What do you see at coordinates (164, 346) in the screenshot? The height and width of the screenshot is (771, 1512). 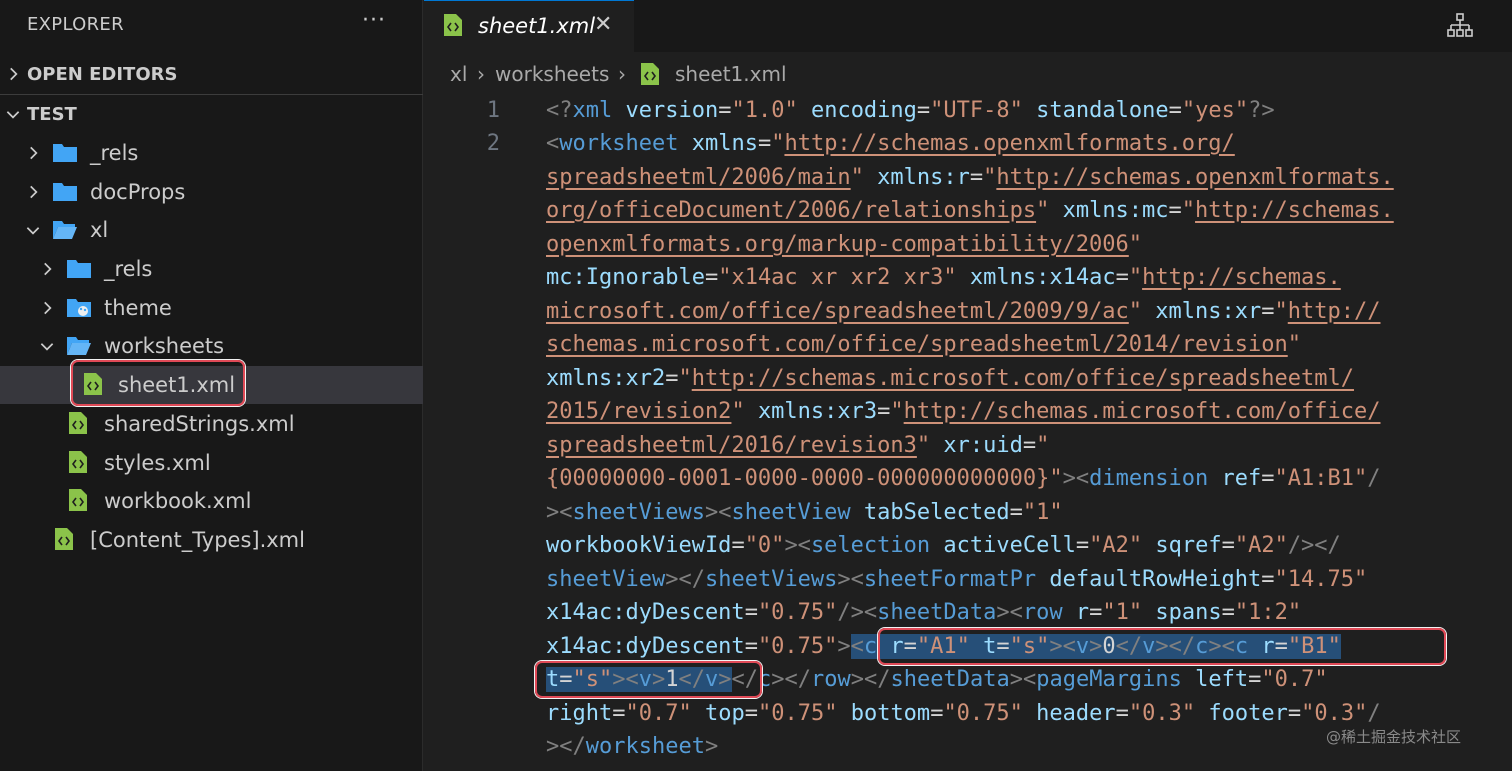 I see `tree-item-label: worksheets` at bounding box center [164, 346].